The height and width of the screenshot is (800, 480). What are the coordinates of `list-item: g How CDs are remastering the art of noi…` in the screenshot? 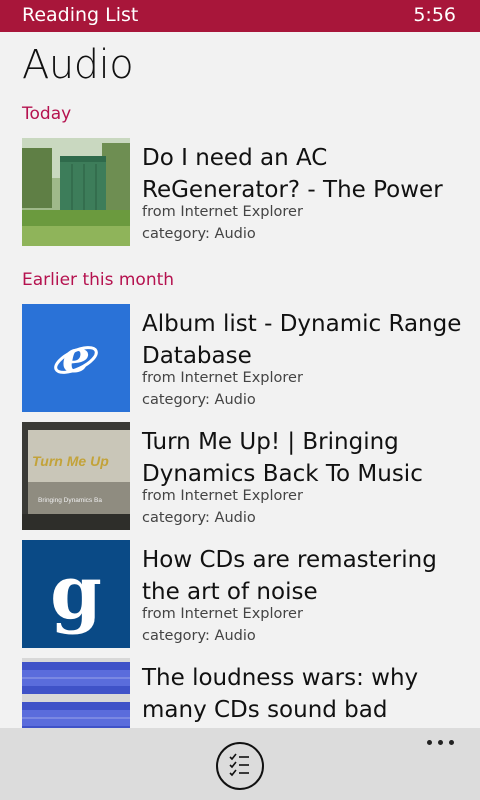 It's located at (242, 594).